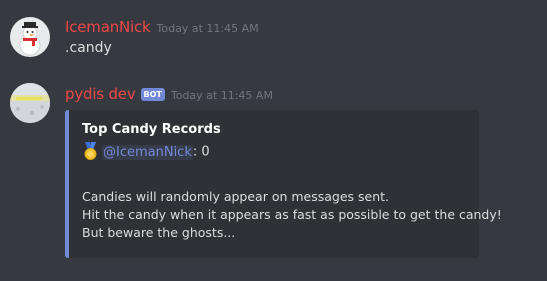  I want to click on embed-title: Top Candy Records, so click(151, 129).